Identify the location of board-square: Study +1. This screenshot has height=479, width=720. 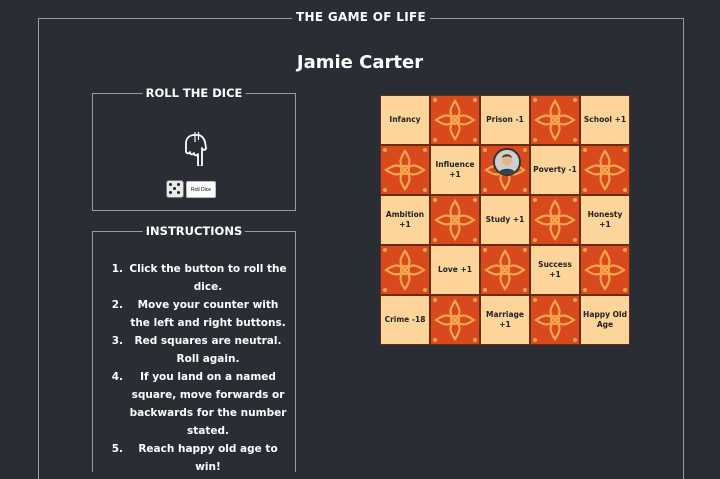
(505, 220).